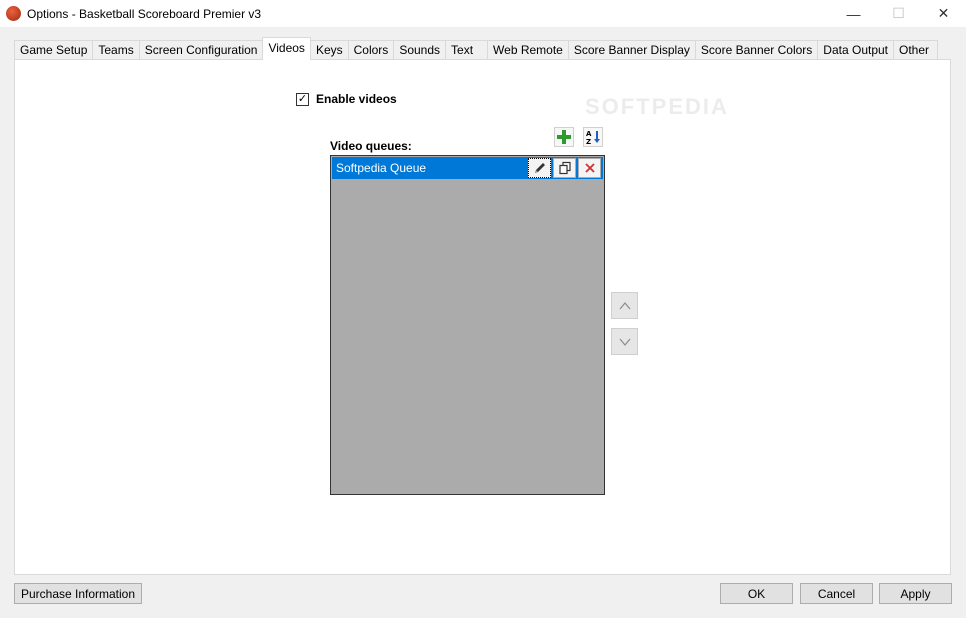 This screenshot has height=618, width=966. I want to click on edit-queue-button, so click(539, 168).